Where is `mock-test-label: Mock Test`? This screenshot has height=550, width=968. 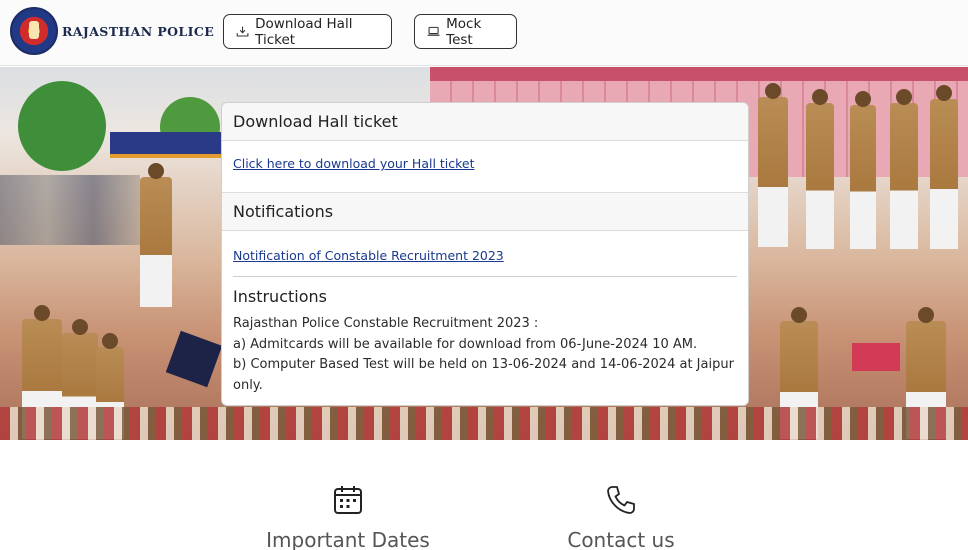 mock-test-label: Mock Test is located at coordinates (464, 31).